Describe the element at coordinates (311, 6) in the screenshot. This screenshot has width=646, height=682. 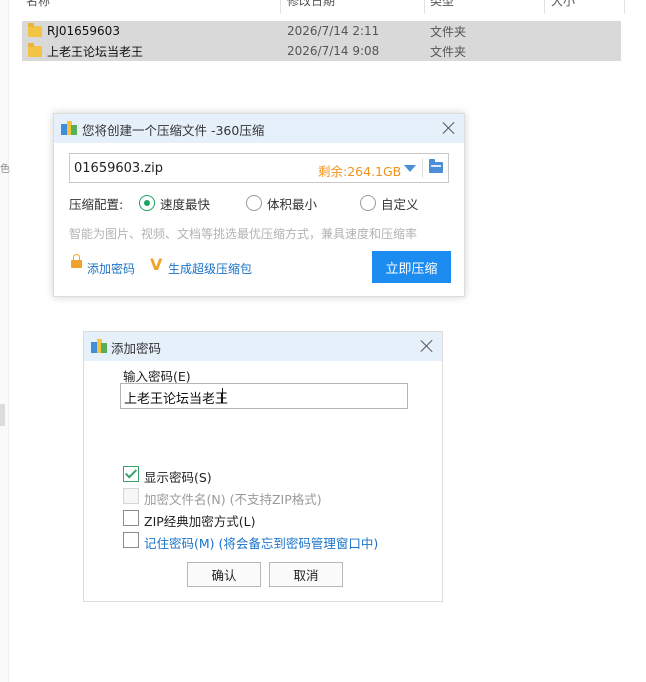
I see `column-header-date: 修改日期` at that location.